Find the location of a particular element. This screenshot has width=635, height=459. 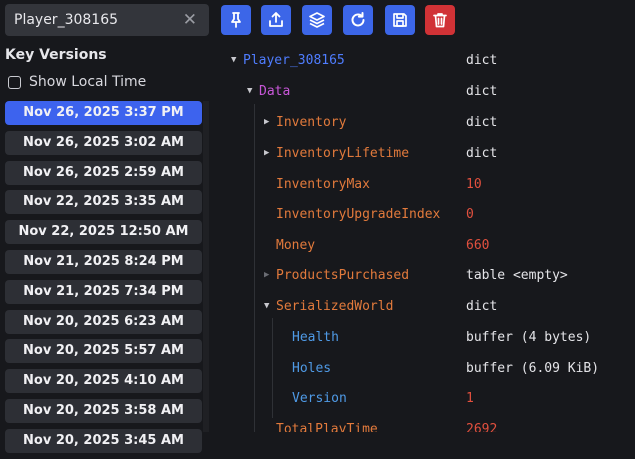

tree-key: Inventory is located at coordinates (311, 122).